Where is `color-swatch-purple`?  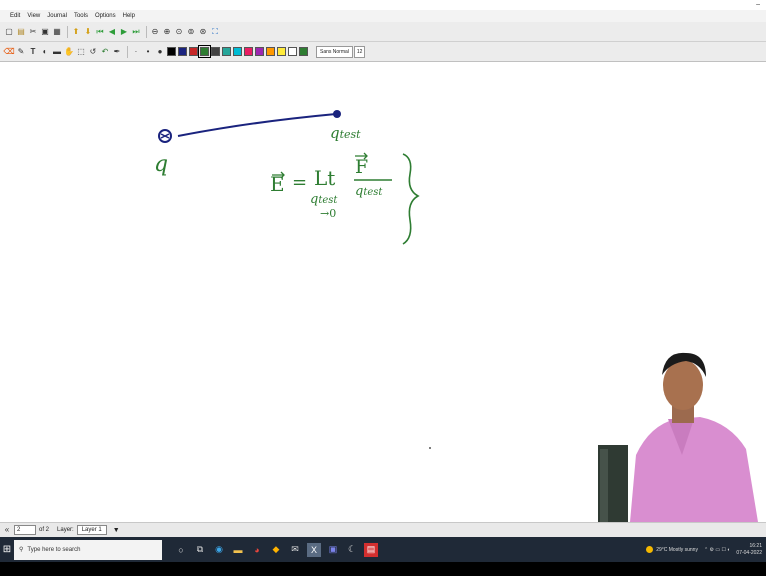 color-swatch-purple is located at coordinates (259, 51).